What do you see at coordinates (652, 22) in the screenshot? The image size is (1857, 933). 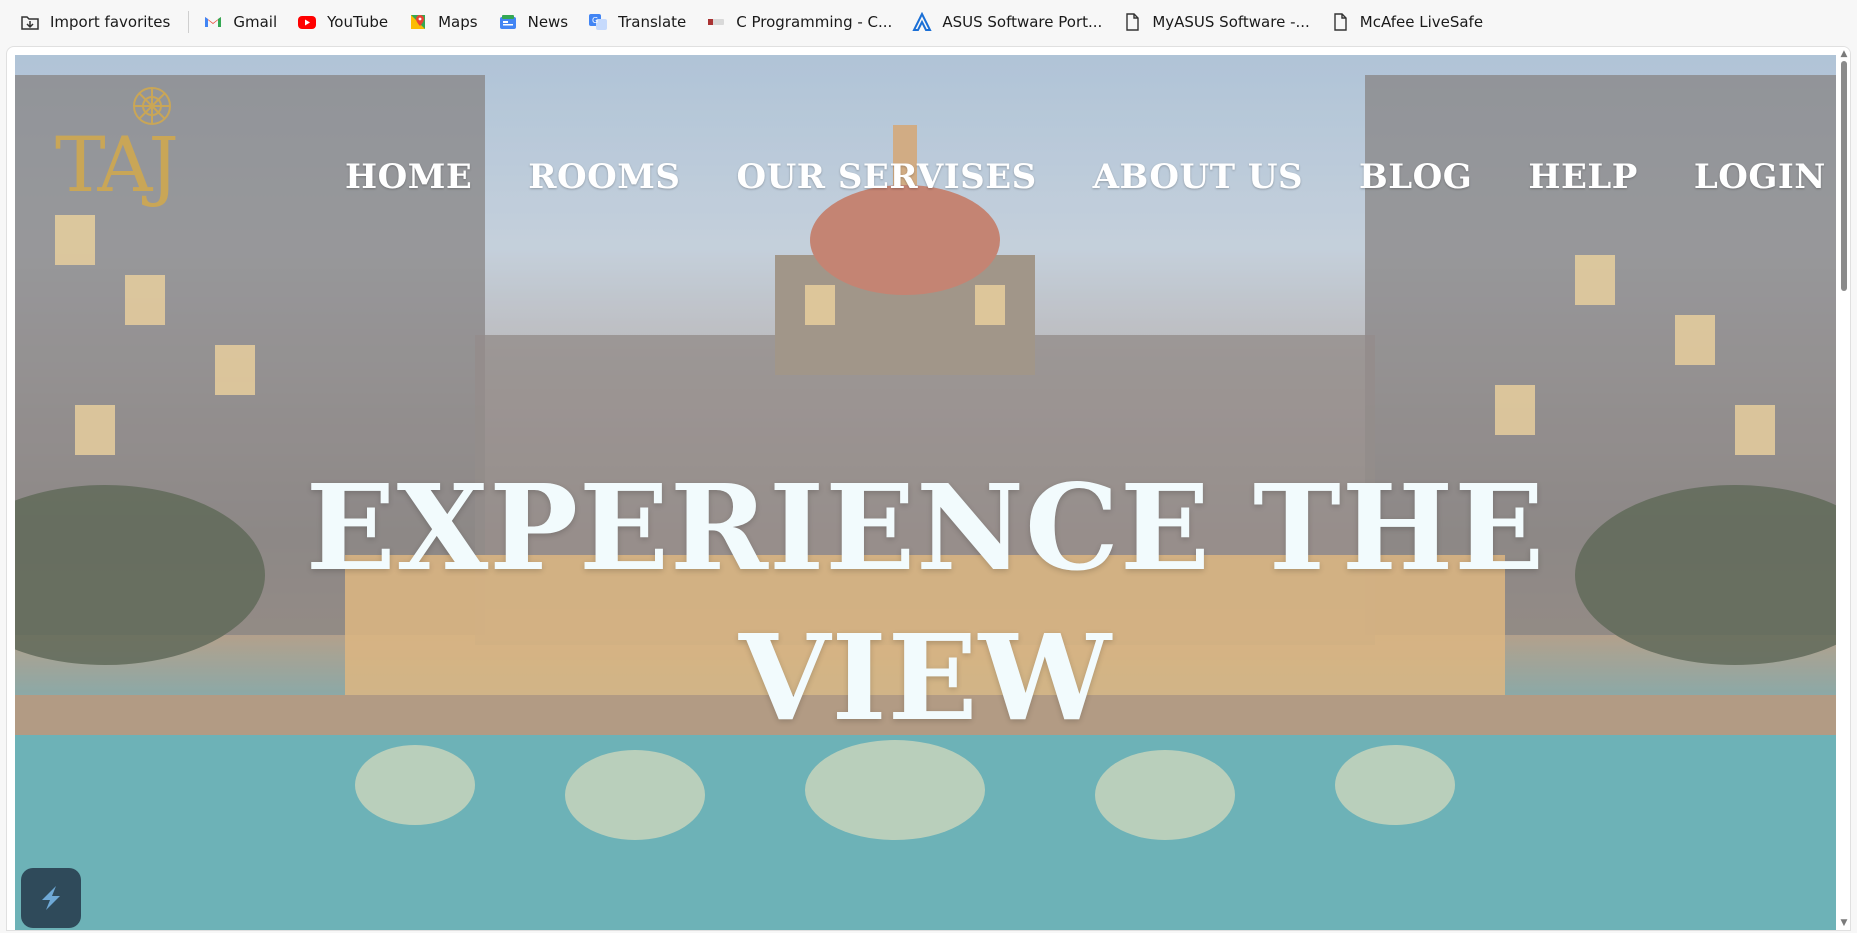 I see `bookmark-label: Translate` at bounding box center [652, 22].